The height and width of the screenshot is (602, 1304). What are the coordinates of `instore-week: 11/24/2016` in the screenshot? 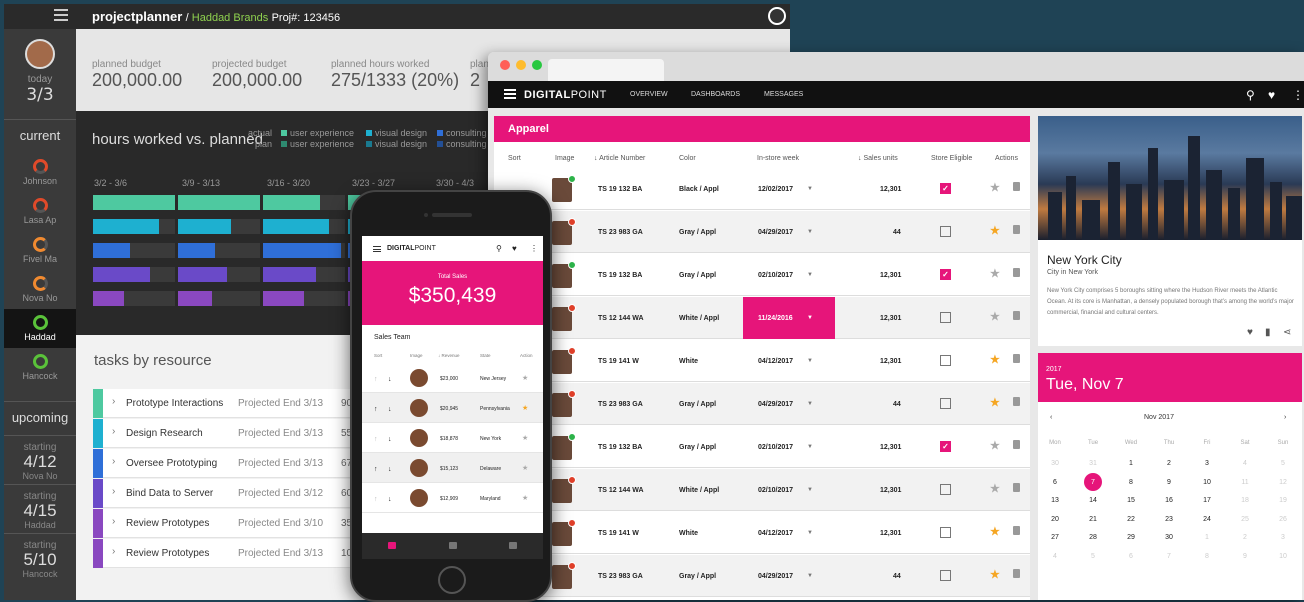 It's located at (775, 318).